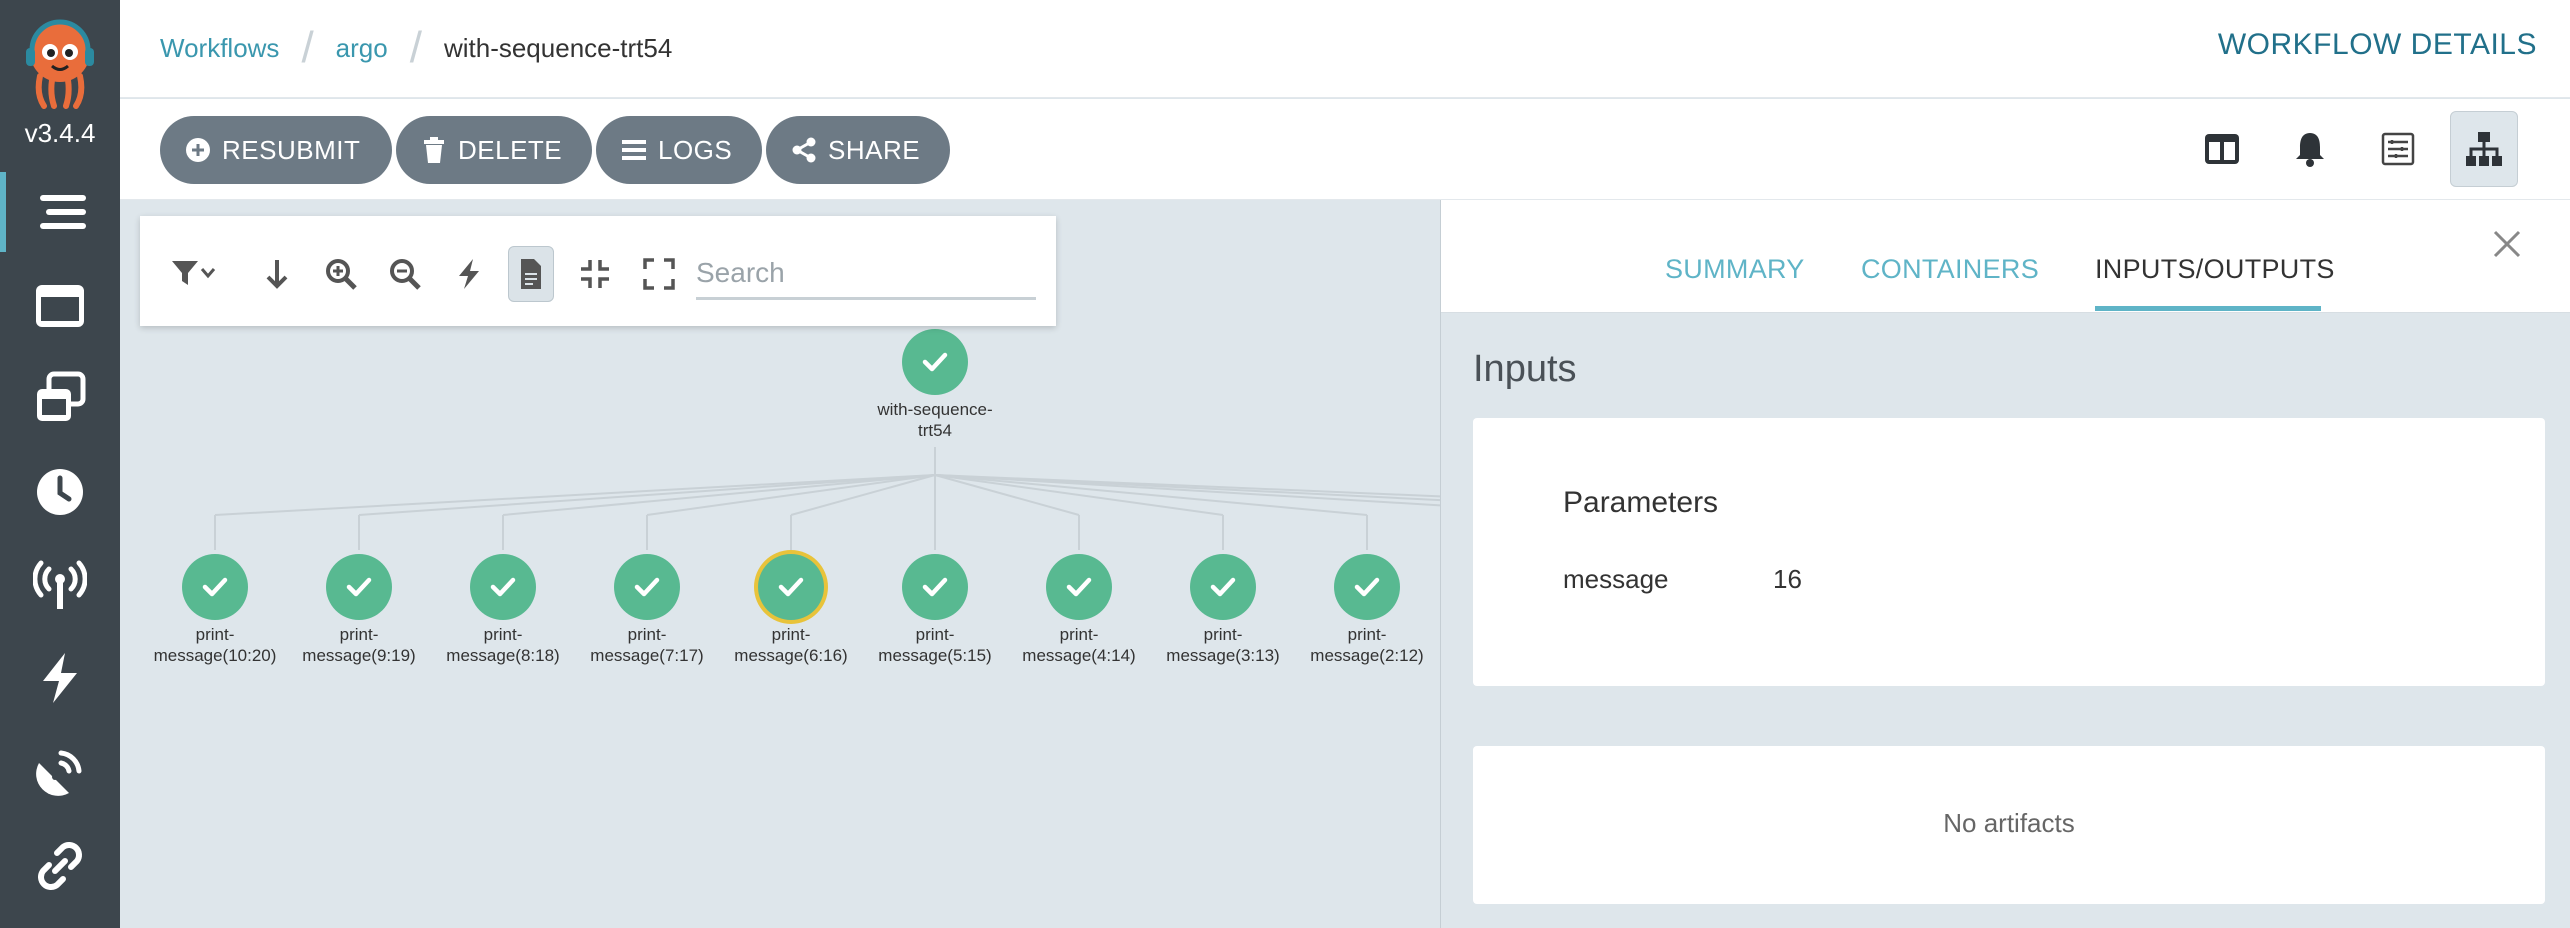 The width and height of the screenshot is (2570, 928). What do you see at coordinates (1735, 269) in the screenshot?
I see `tab-summary: SUMMARY` at bounding box center [1735, 269].